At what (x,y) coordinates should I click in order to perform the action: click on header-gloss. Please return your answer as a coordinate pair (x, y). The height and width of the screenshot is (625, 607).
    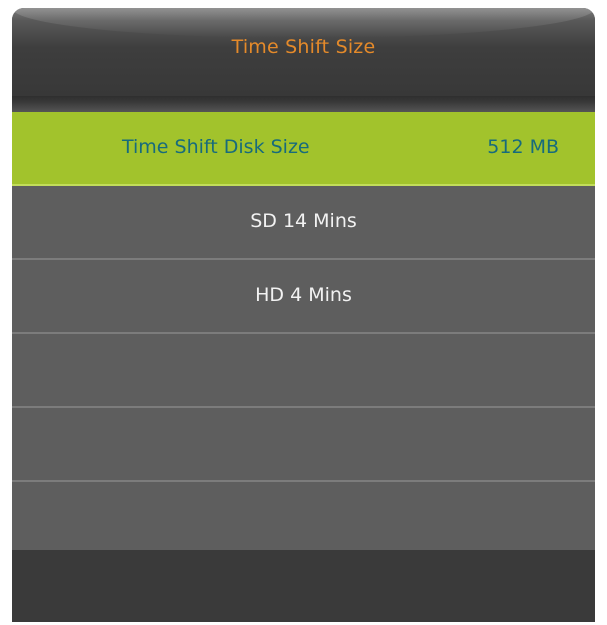
    Looking at the image, I should click on (303, 23).